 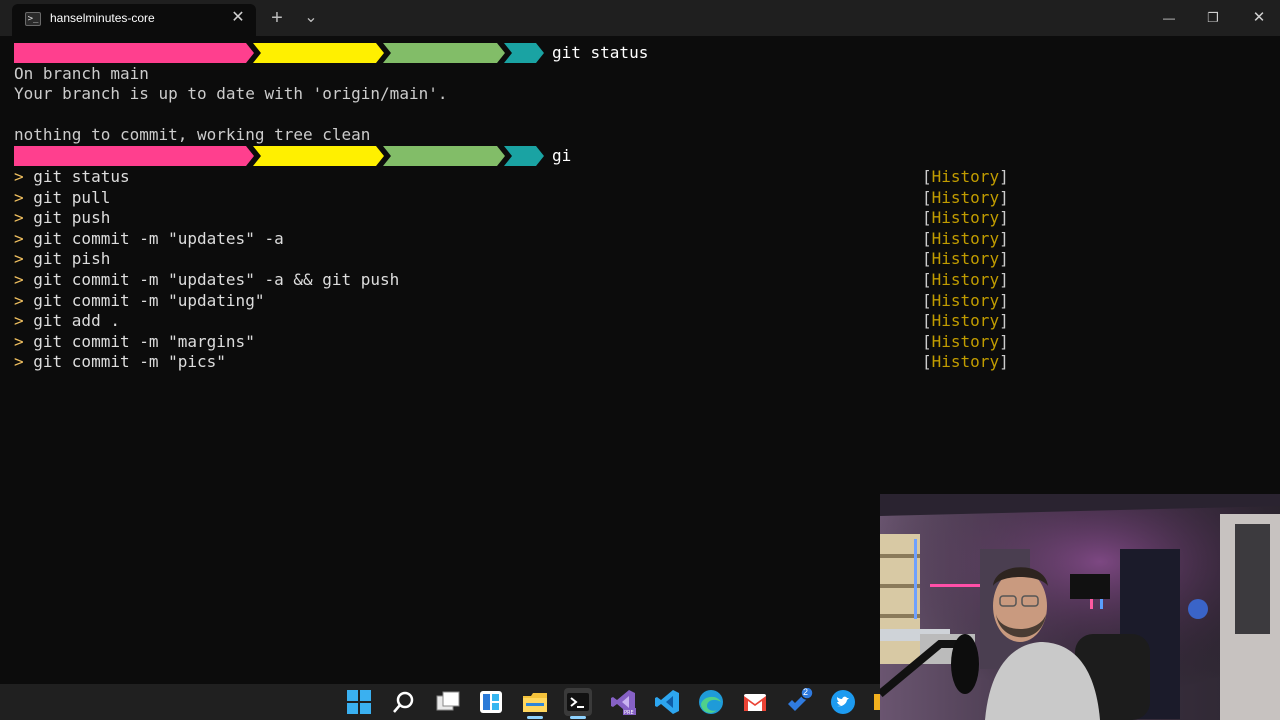 I want to click on edge-icon, so click(x=711, y=702).